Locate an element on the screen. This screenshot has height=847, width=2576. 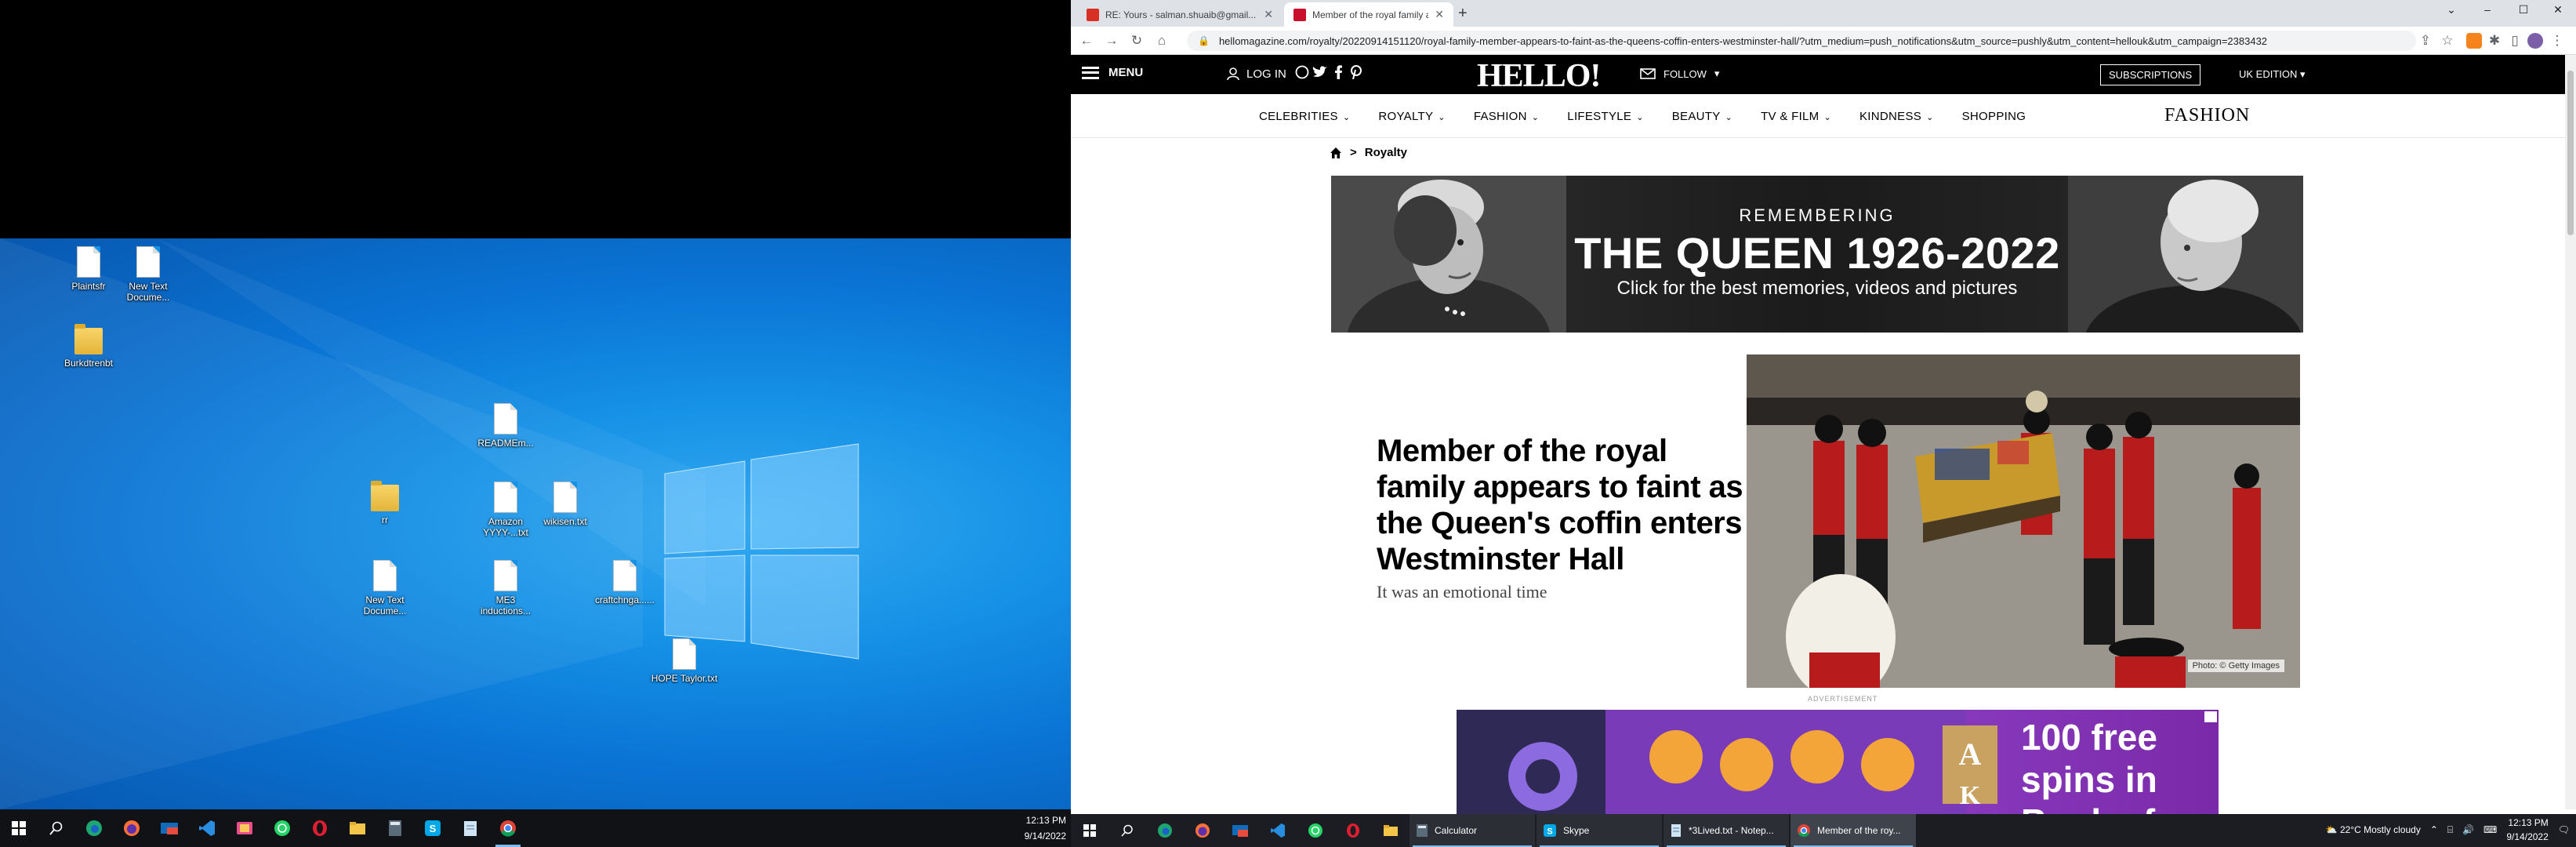
taskbar-app-calculator: Calculator is located at coordinates (1472, 830).